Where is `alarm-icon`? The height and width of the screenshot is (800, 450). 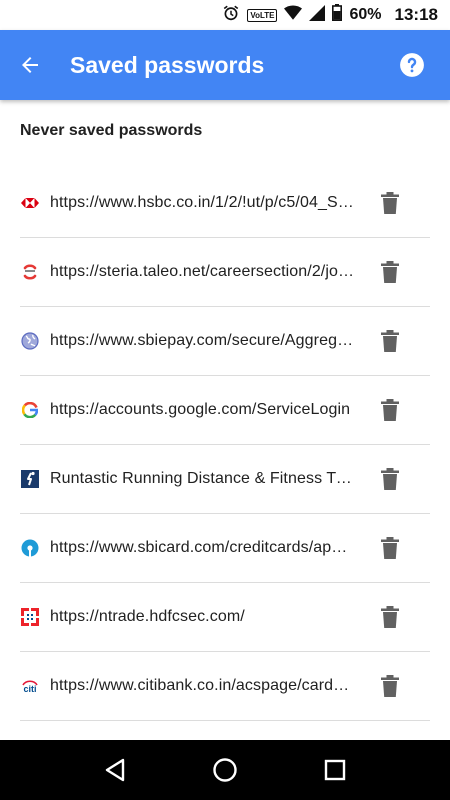
alarm-icon is located at coordinates (231, 15).